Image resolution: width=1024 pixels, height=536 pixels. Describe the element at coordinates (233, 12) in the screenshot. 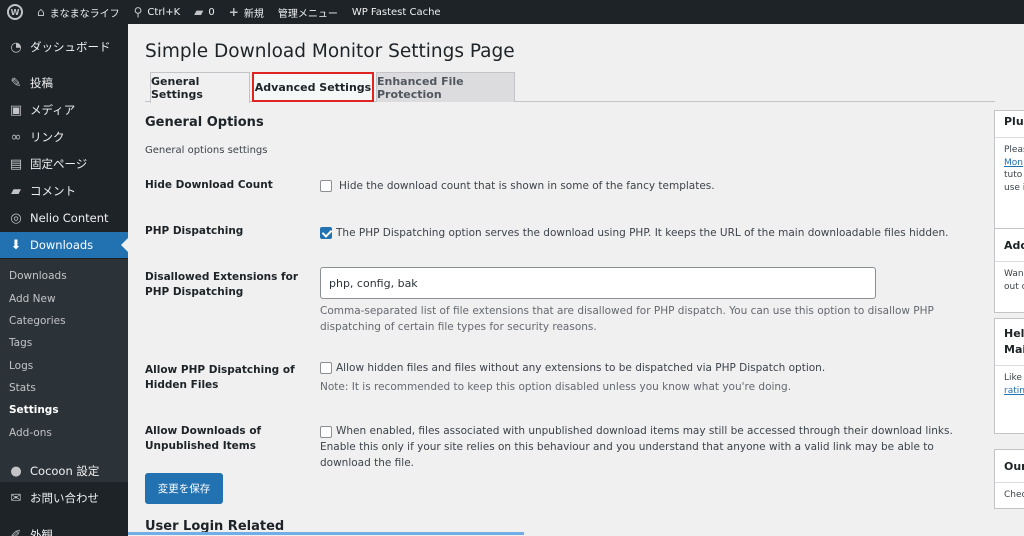

I see `plus-icon: +` at that location.